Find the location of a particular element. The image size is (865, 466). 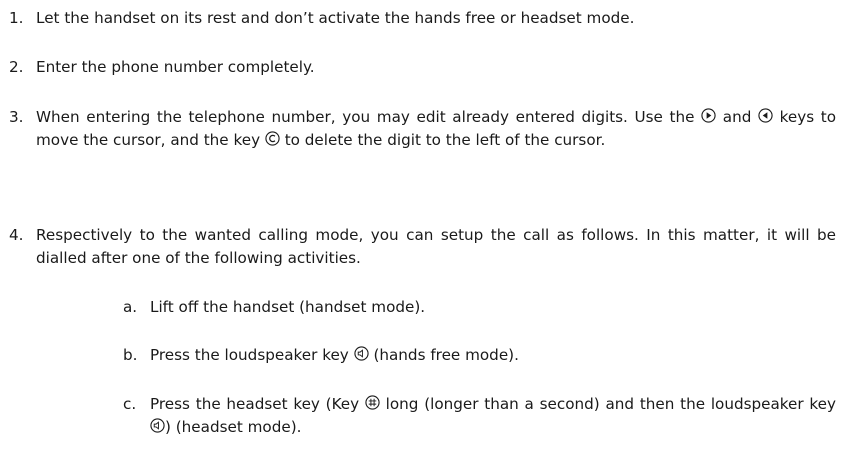

item-number: 3. is located at coordinates (16, 117).